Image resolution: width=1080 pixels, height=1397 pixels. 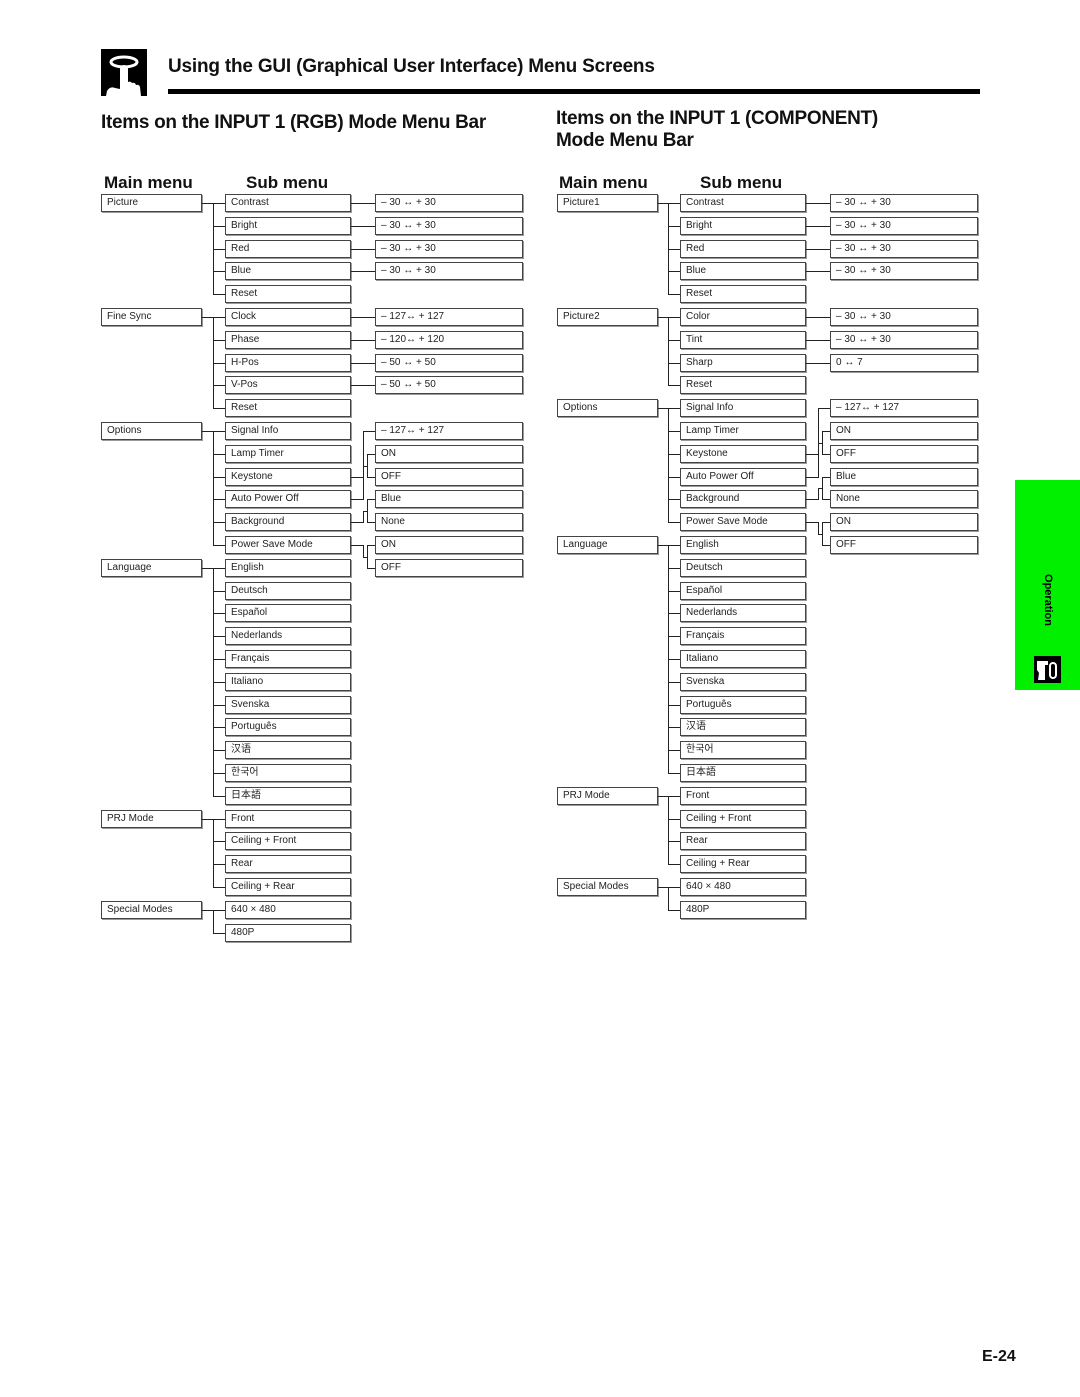 I want to click on sub-menu-item: H-Pos, so click(x=288, y=363).